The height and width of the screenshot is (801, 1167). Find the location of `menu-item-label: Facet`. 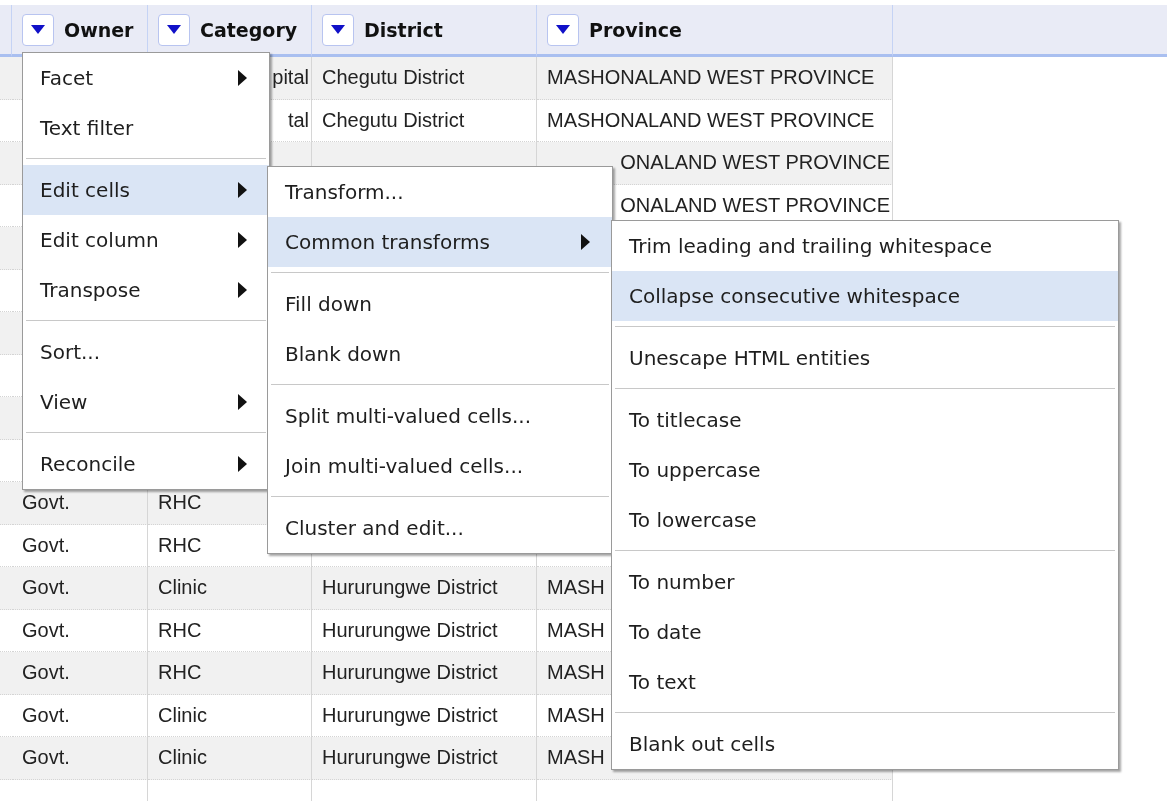

menu-item-label: Facet is located at coordinates (67, 78).